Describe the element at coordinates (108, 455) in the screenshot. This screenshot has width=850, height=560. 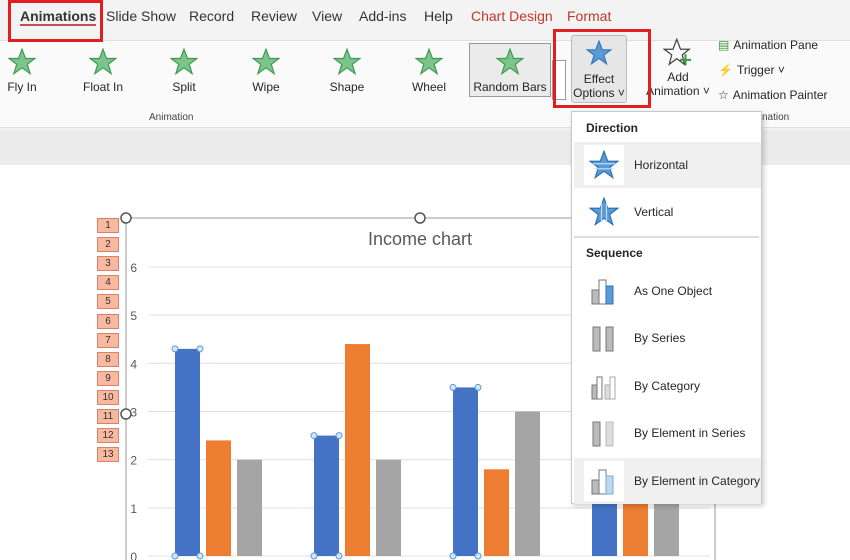
I see `animation-tag: 13` at that location.